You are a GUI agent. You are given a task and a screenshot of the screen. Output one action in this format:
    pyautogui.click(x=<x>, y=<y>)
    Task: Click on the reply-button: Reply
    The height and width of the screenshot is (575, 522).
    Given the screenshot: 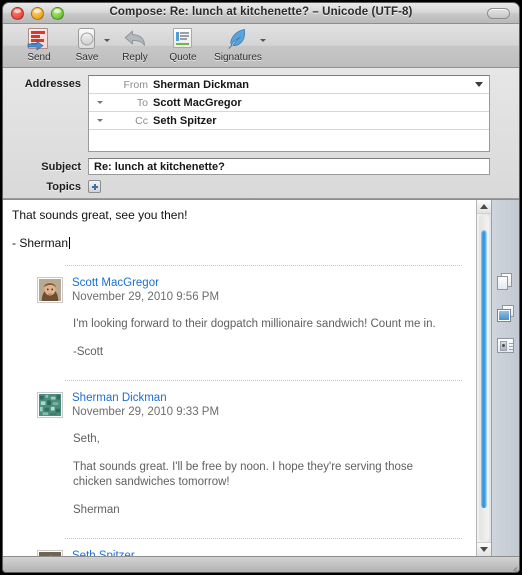 What is the action you would take?
    pyautogui.click(x=135, y=46)
    